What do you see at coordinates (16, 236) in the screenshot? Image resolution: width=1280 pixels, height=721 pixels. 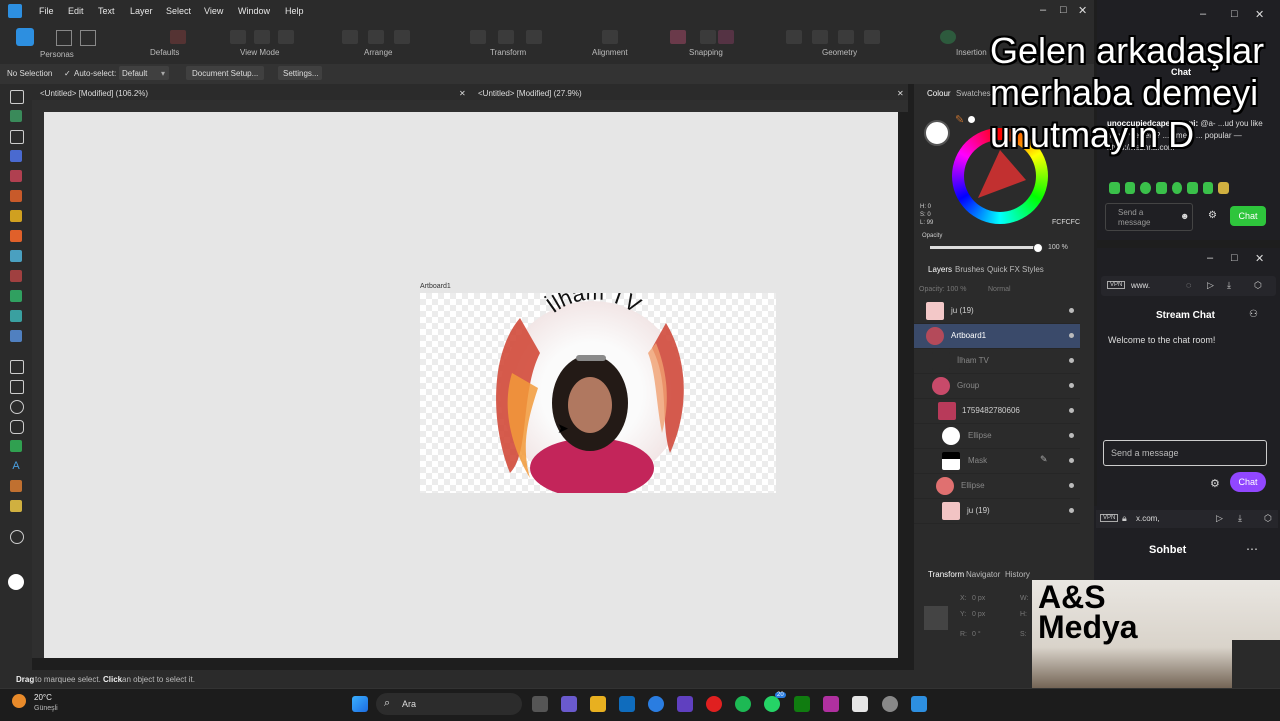 I see `fill-tool-icon` at bounding box center [16, 236].